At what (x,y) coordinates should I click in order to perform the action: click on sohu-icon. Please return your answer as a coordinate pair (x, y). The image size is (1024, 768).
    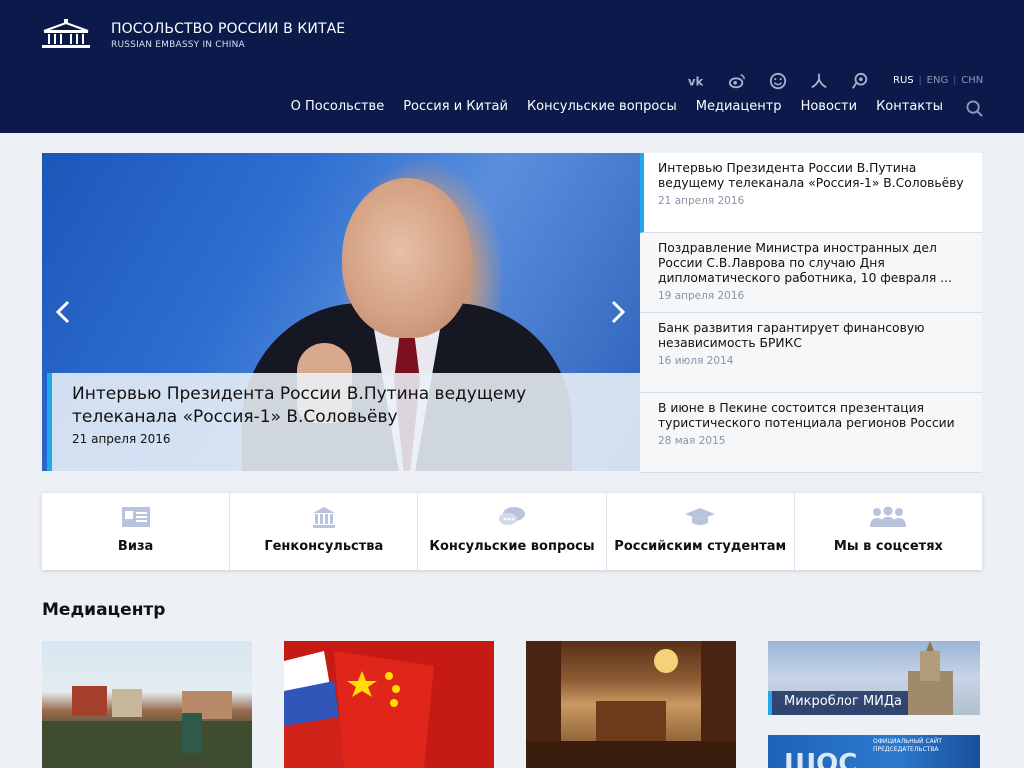
    Looking at the image, I should click on (859, 81).